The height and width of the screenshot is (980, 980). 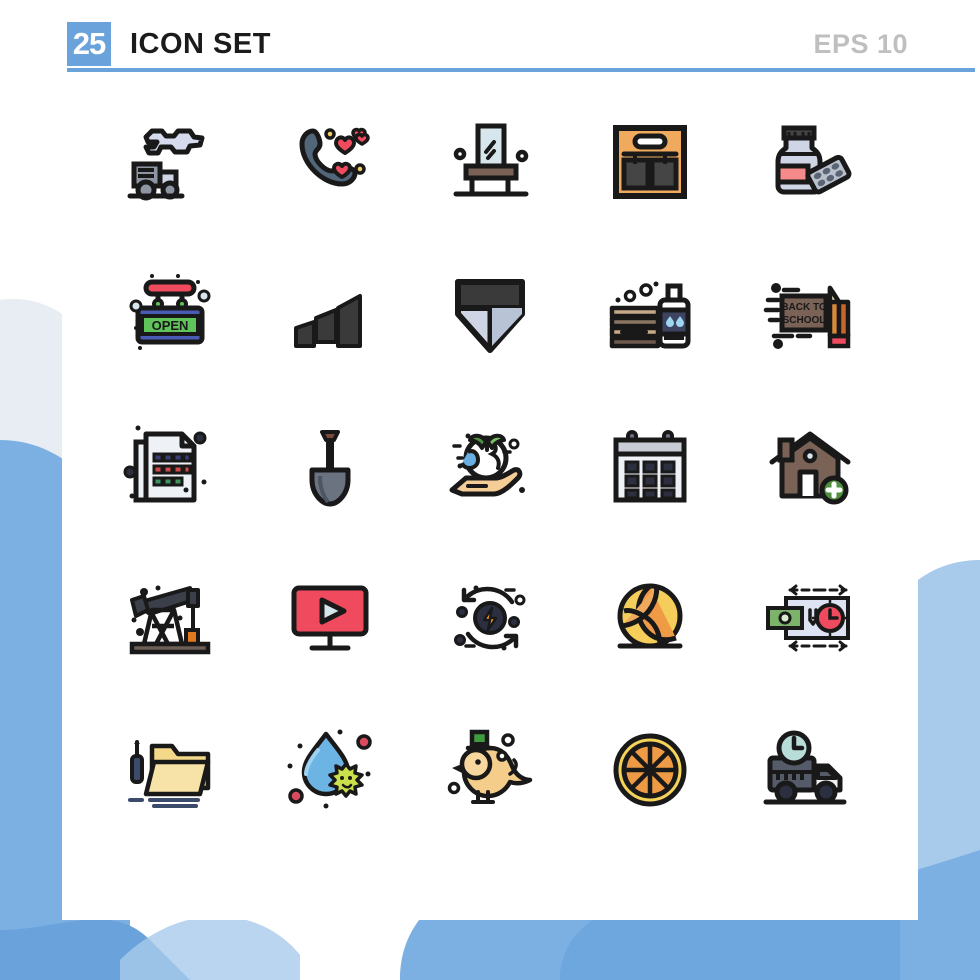 I want to click on back-to-school-icon: BACK TO SCHOOL, so click(x=807, y=316).